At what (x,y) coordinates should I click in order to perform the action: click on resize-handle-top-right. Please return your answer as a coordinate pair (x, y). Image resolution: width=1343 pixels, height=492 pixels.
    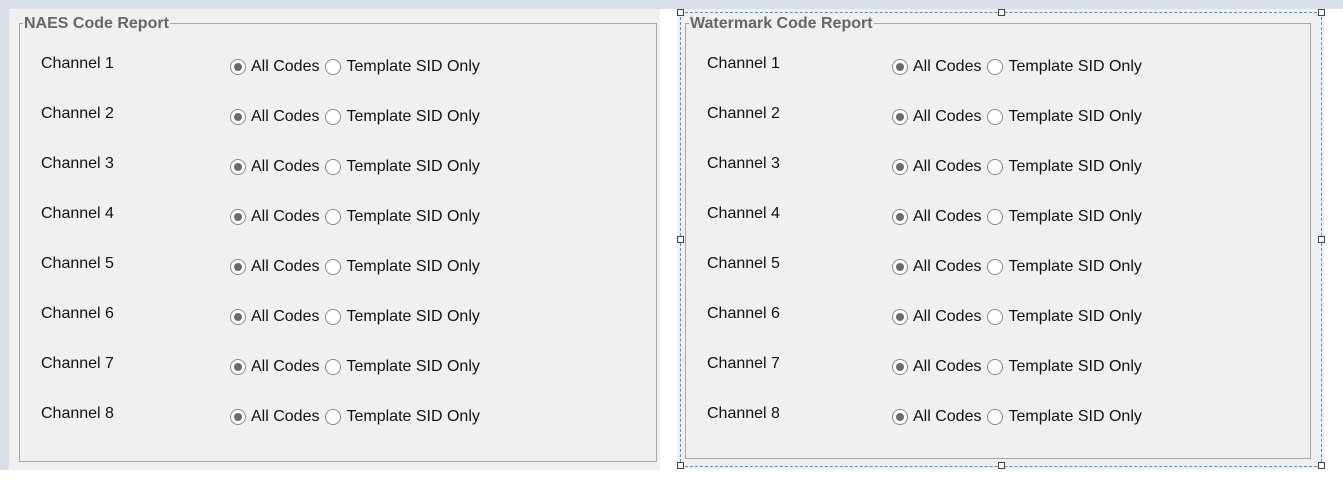
    Looking at the image, I should click on (1321, 12).